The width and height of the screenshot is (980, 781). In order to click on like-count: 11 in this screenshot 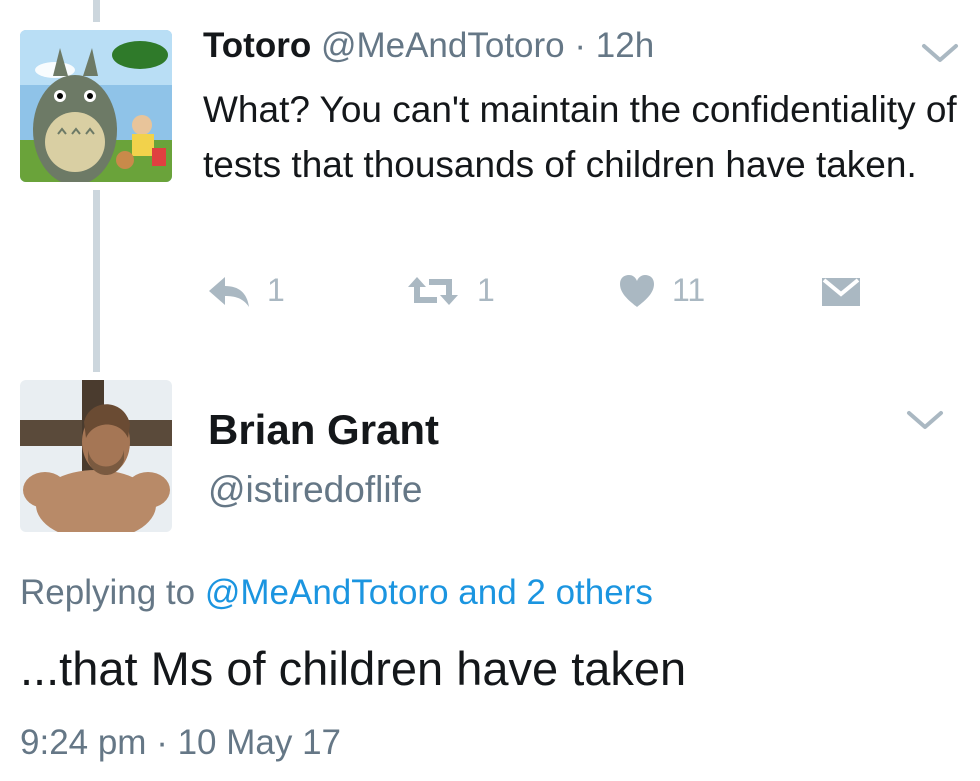, I will do `click(689, 290)`.